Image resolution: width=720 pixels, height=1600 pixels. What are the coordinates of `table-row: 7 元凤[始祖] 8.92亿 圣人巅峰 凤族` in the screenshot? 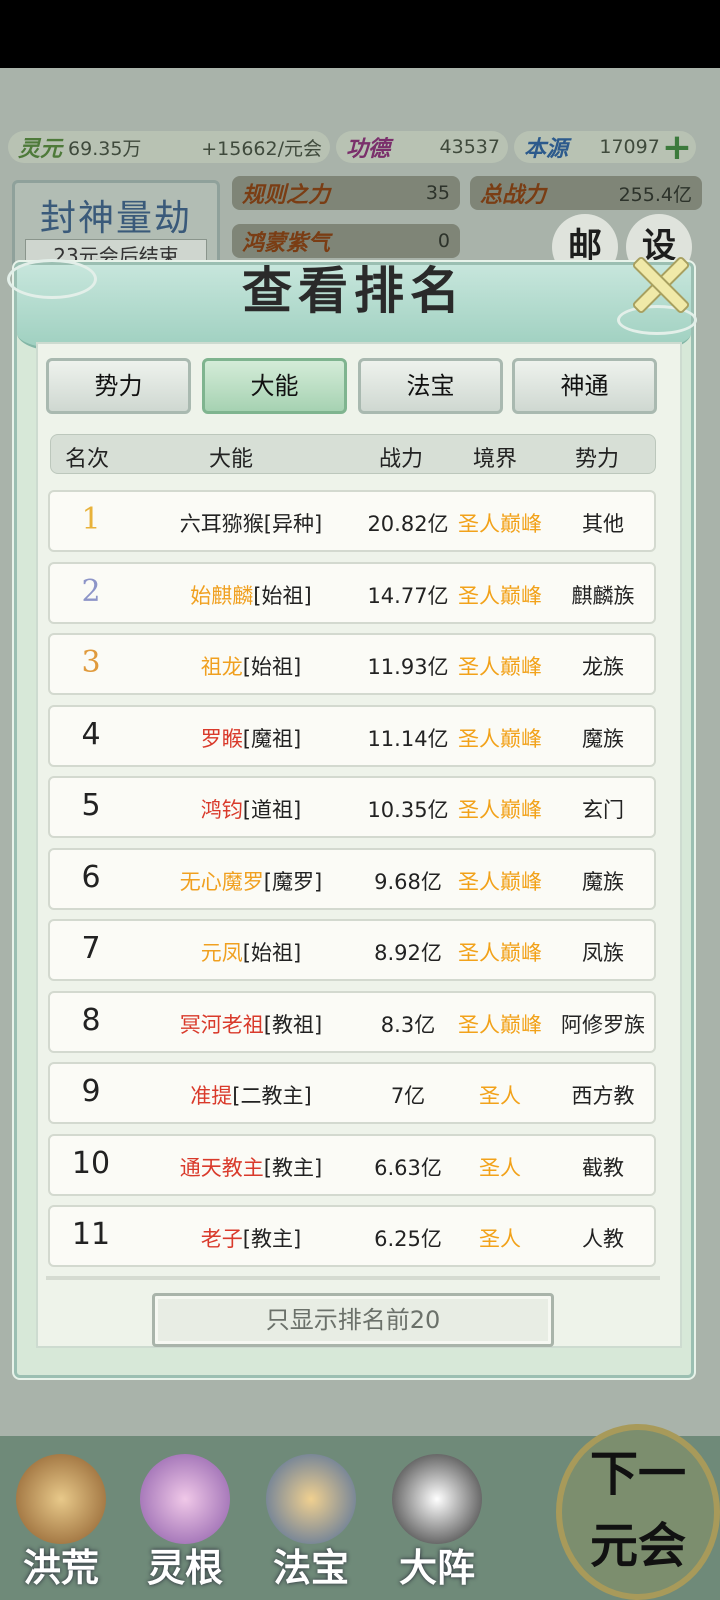 It's located at (352, 950).